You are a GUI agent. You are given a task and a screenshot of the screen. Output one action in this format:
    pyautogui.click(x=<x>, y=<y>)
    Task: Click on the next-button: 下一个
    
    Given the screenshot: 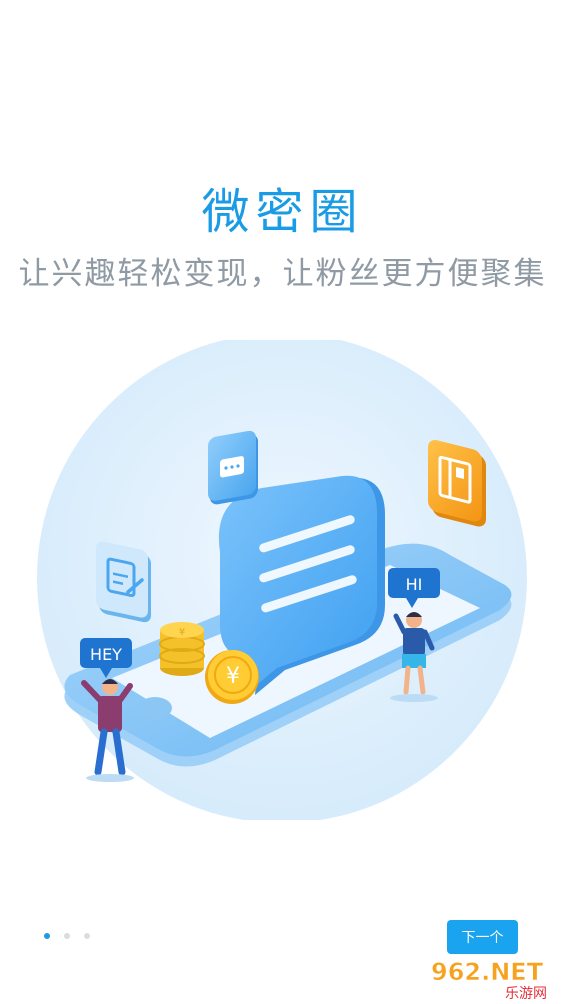 What is the action you would take?
    pyautogui.click(x=482, y=937)
    